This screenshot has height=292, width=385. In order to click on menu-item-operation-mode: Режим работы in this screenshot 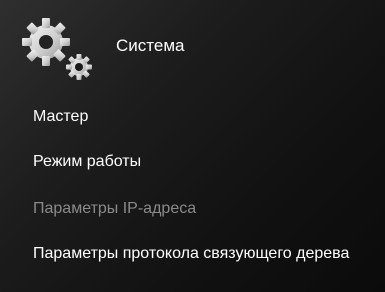, I will do `click(87, 162)`.